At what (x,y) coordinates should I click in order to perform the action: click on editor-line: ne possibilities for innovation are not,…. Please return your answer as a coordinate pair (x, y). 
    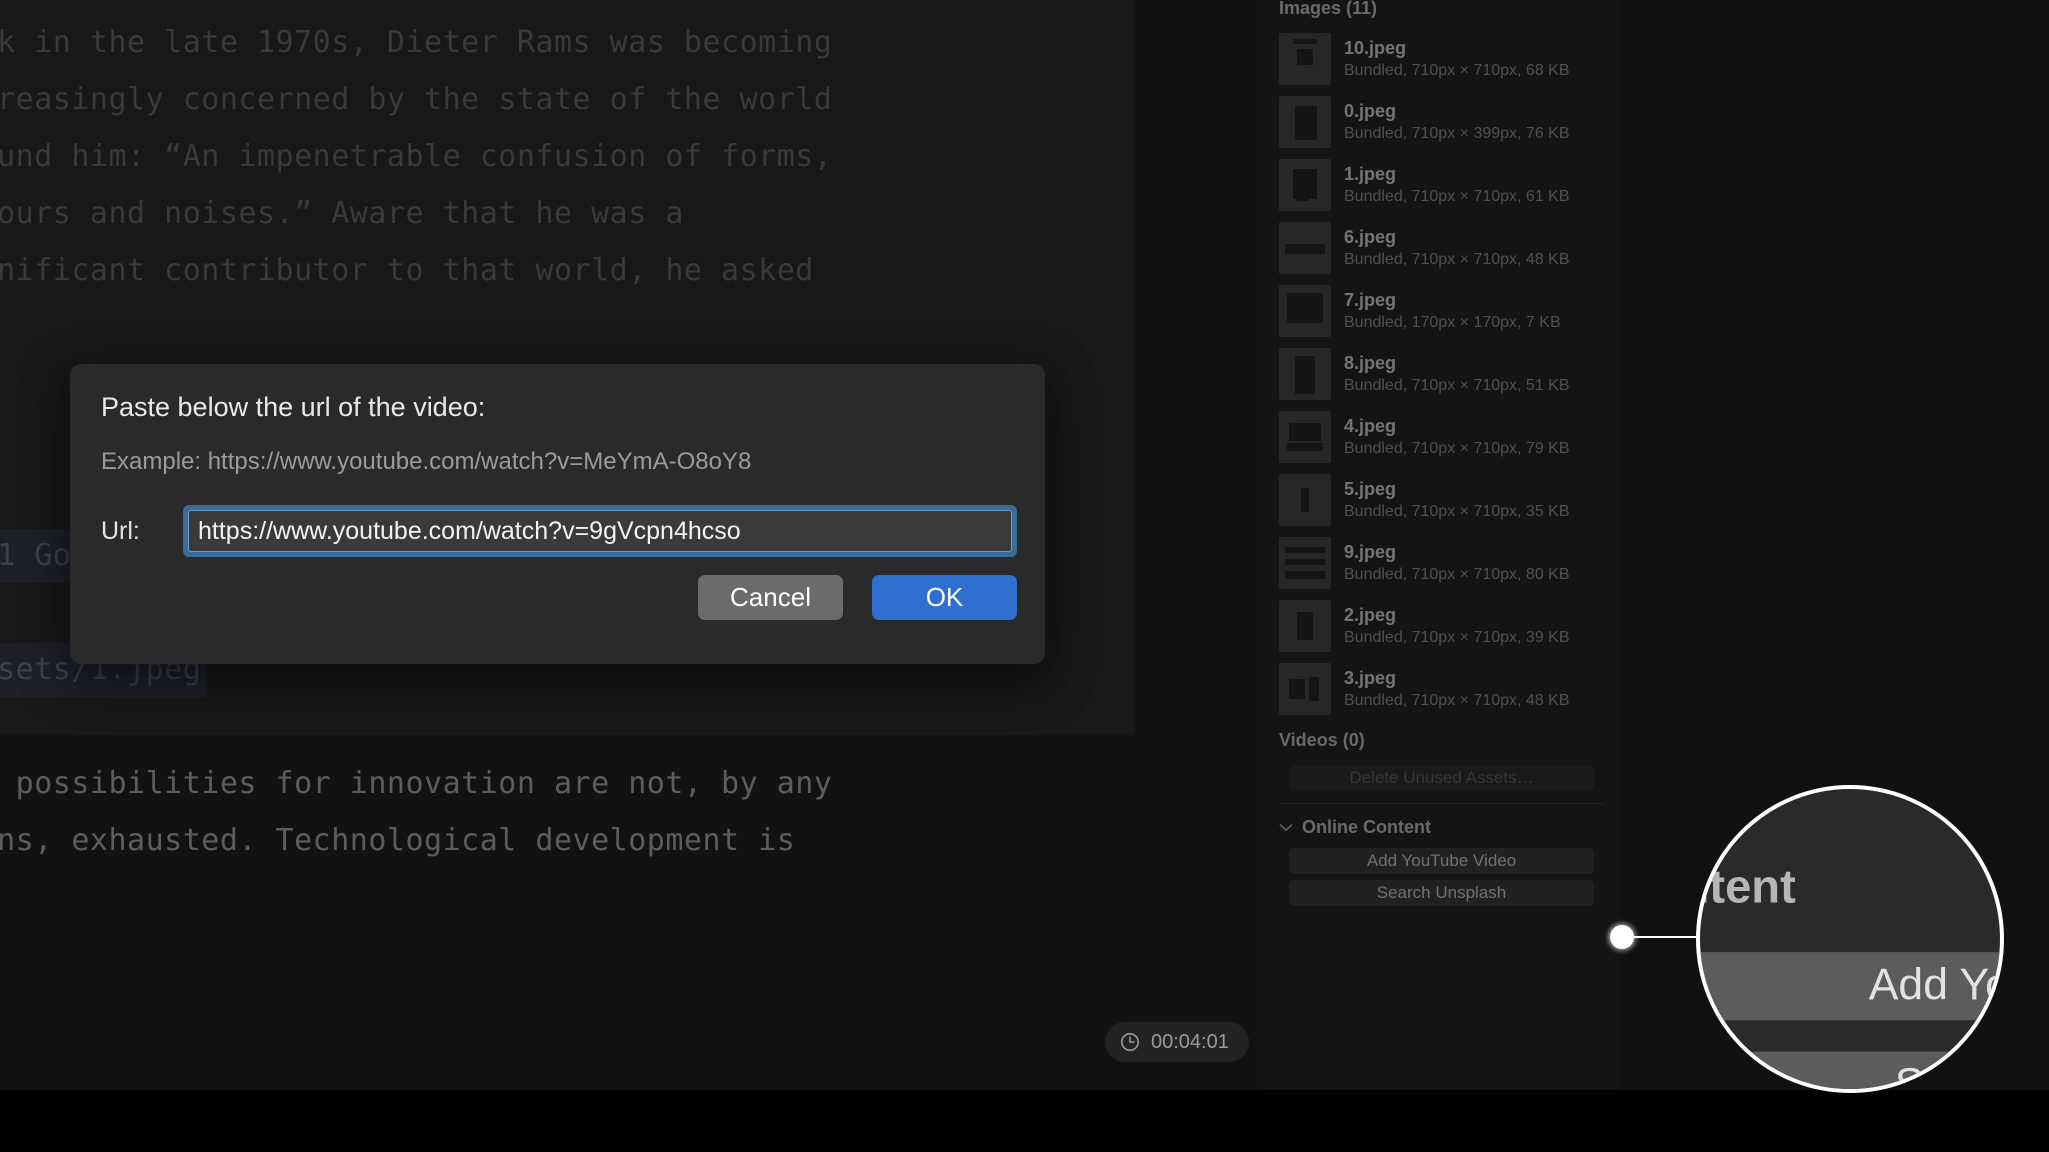
    Looking at the image, I should click on (416, 783).